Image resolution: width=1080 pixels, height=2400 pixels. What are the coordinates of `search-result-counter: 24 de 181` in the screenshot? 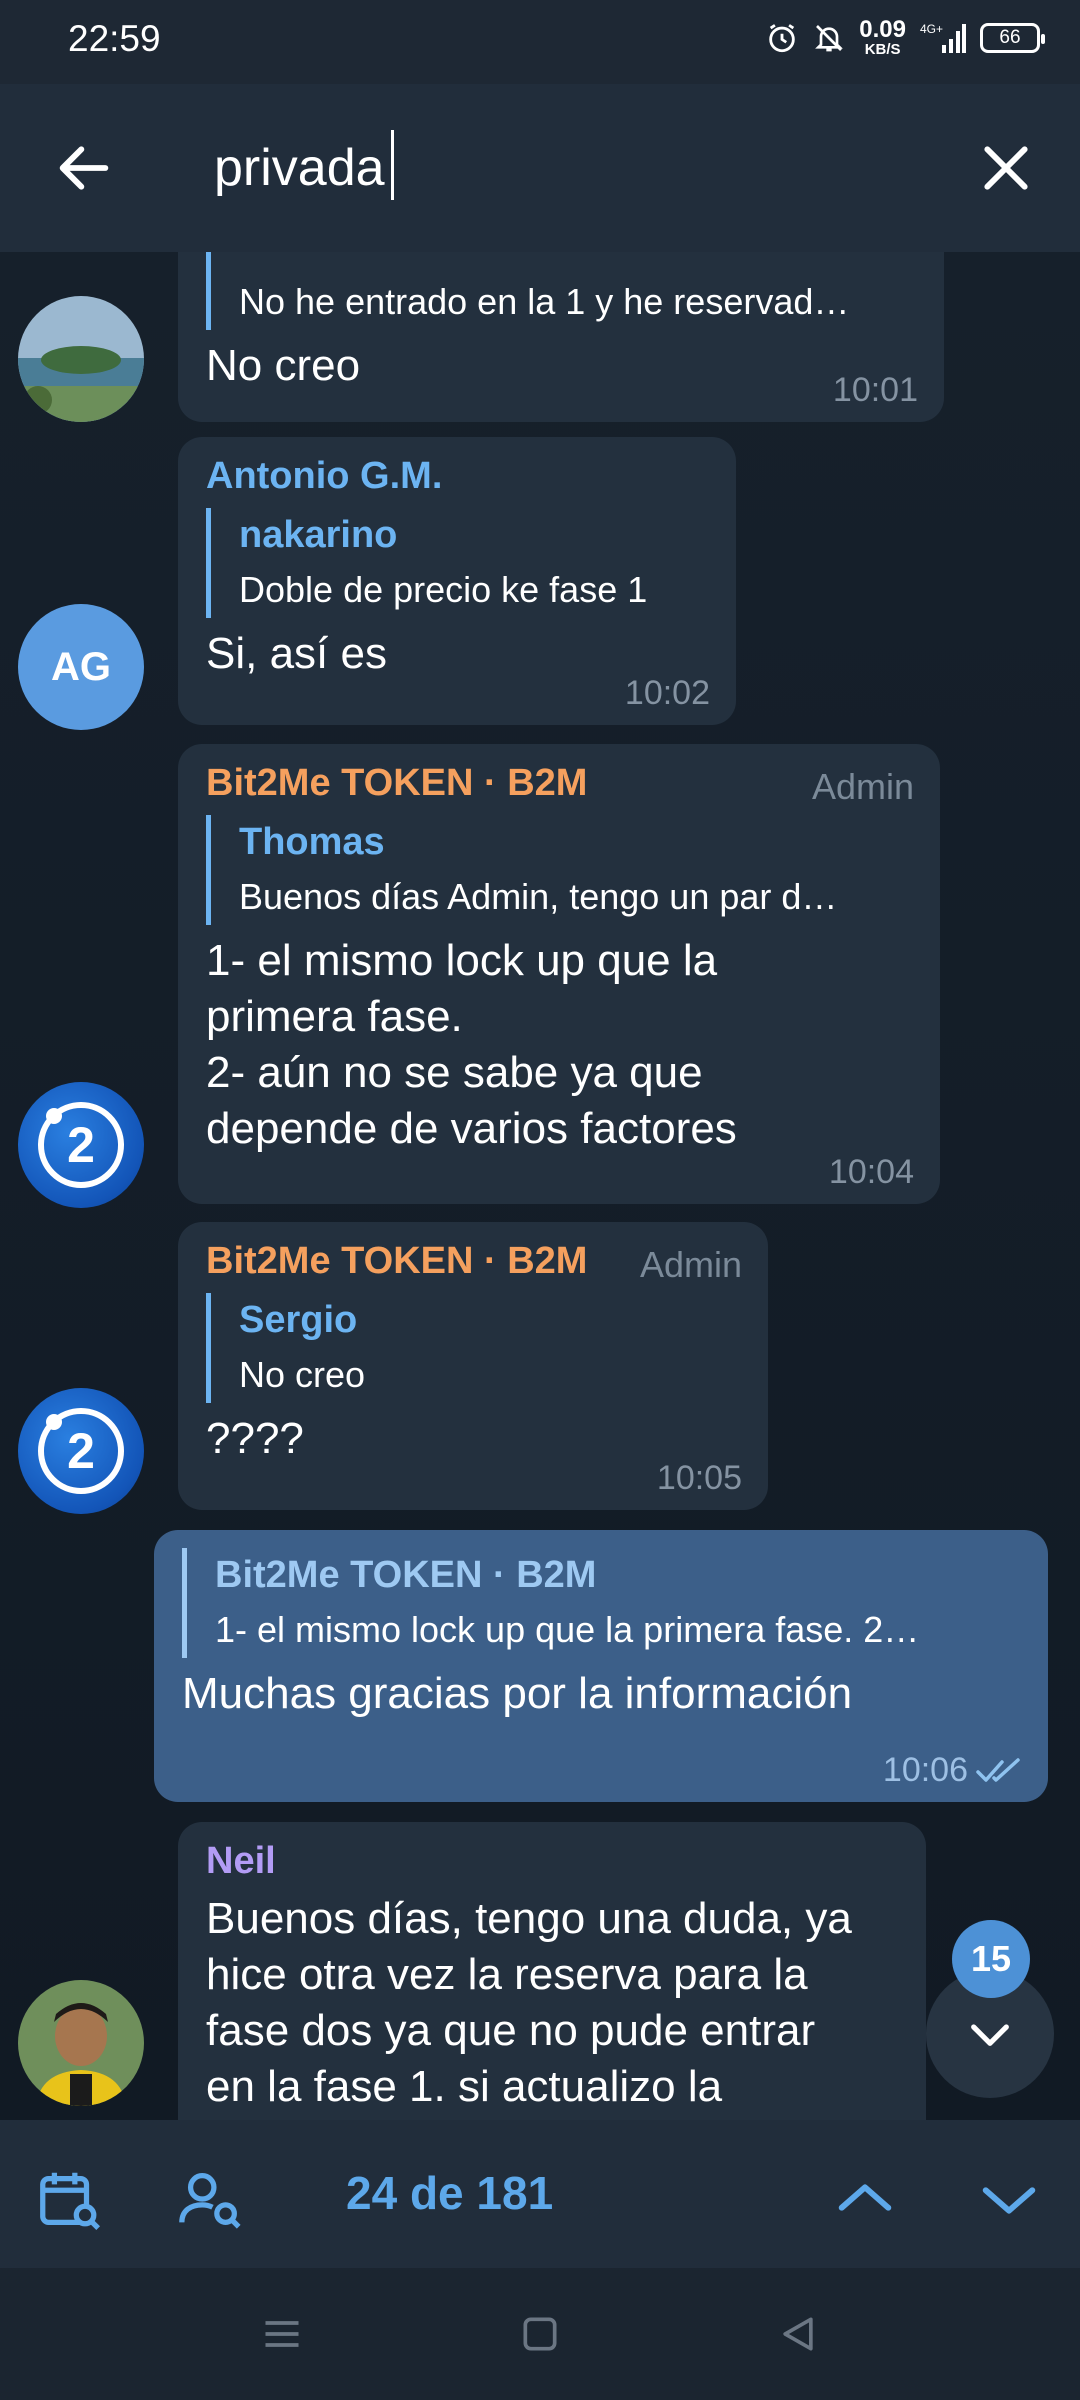 It's located at (450, 2193).